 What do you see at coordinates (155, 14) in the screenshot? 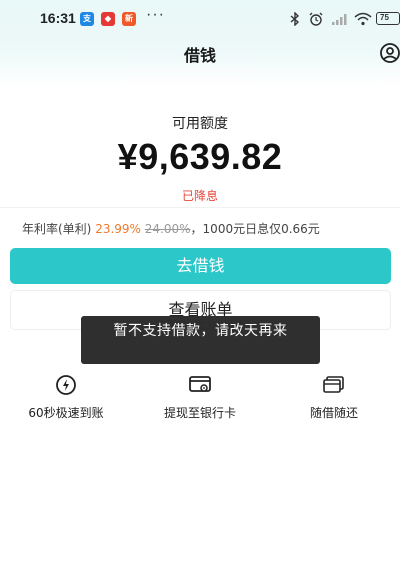
I see `more-notifications-icon: ···` at bounding box center [155, 14].